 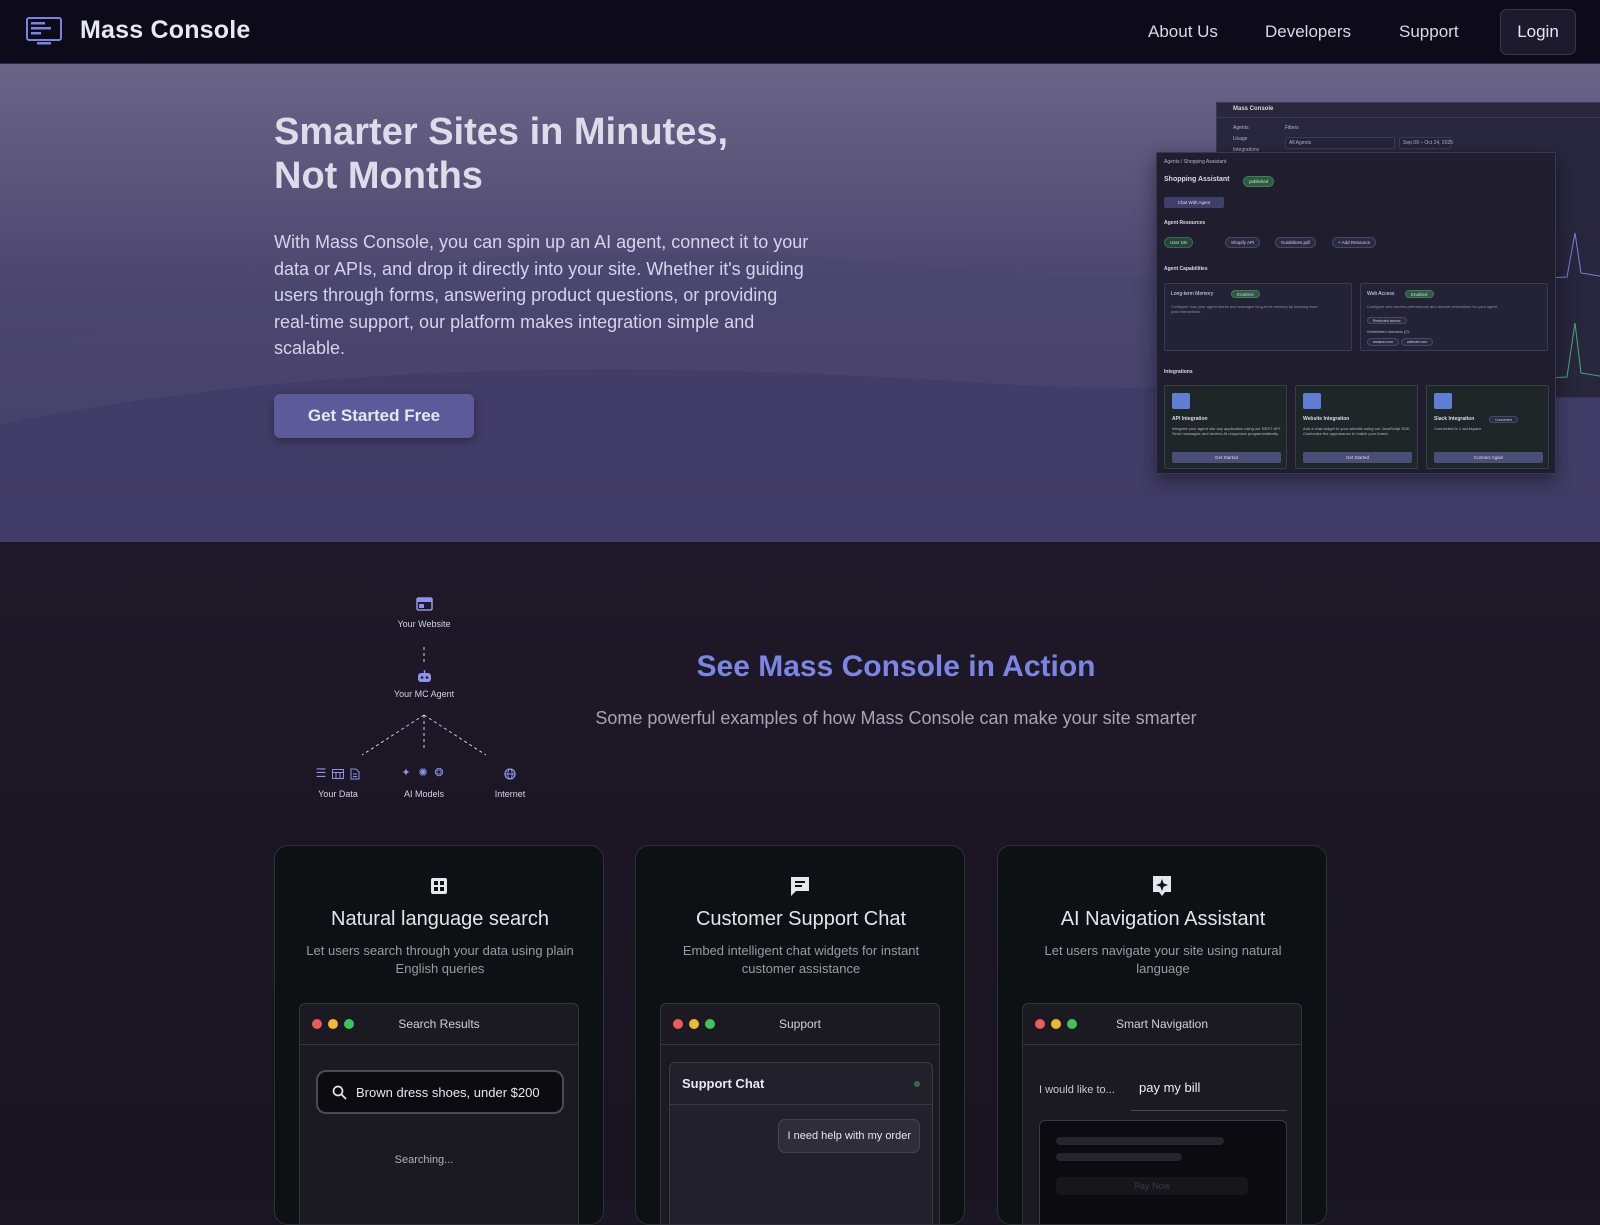 What do you see at coordinates (800, 886) in the screenshot?
I see `chat-bubble-icon` at bounding box center [800, 886].